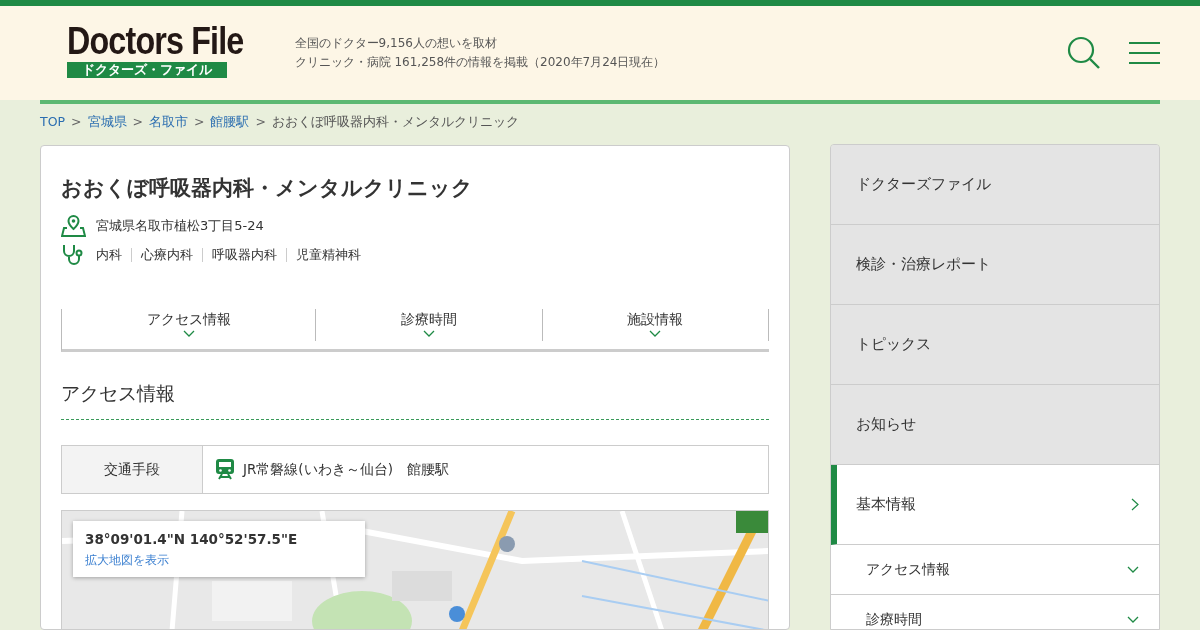 This screenshot has width=1200, height=630. I want to click on logo: Doctors File, so click(155, 41).